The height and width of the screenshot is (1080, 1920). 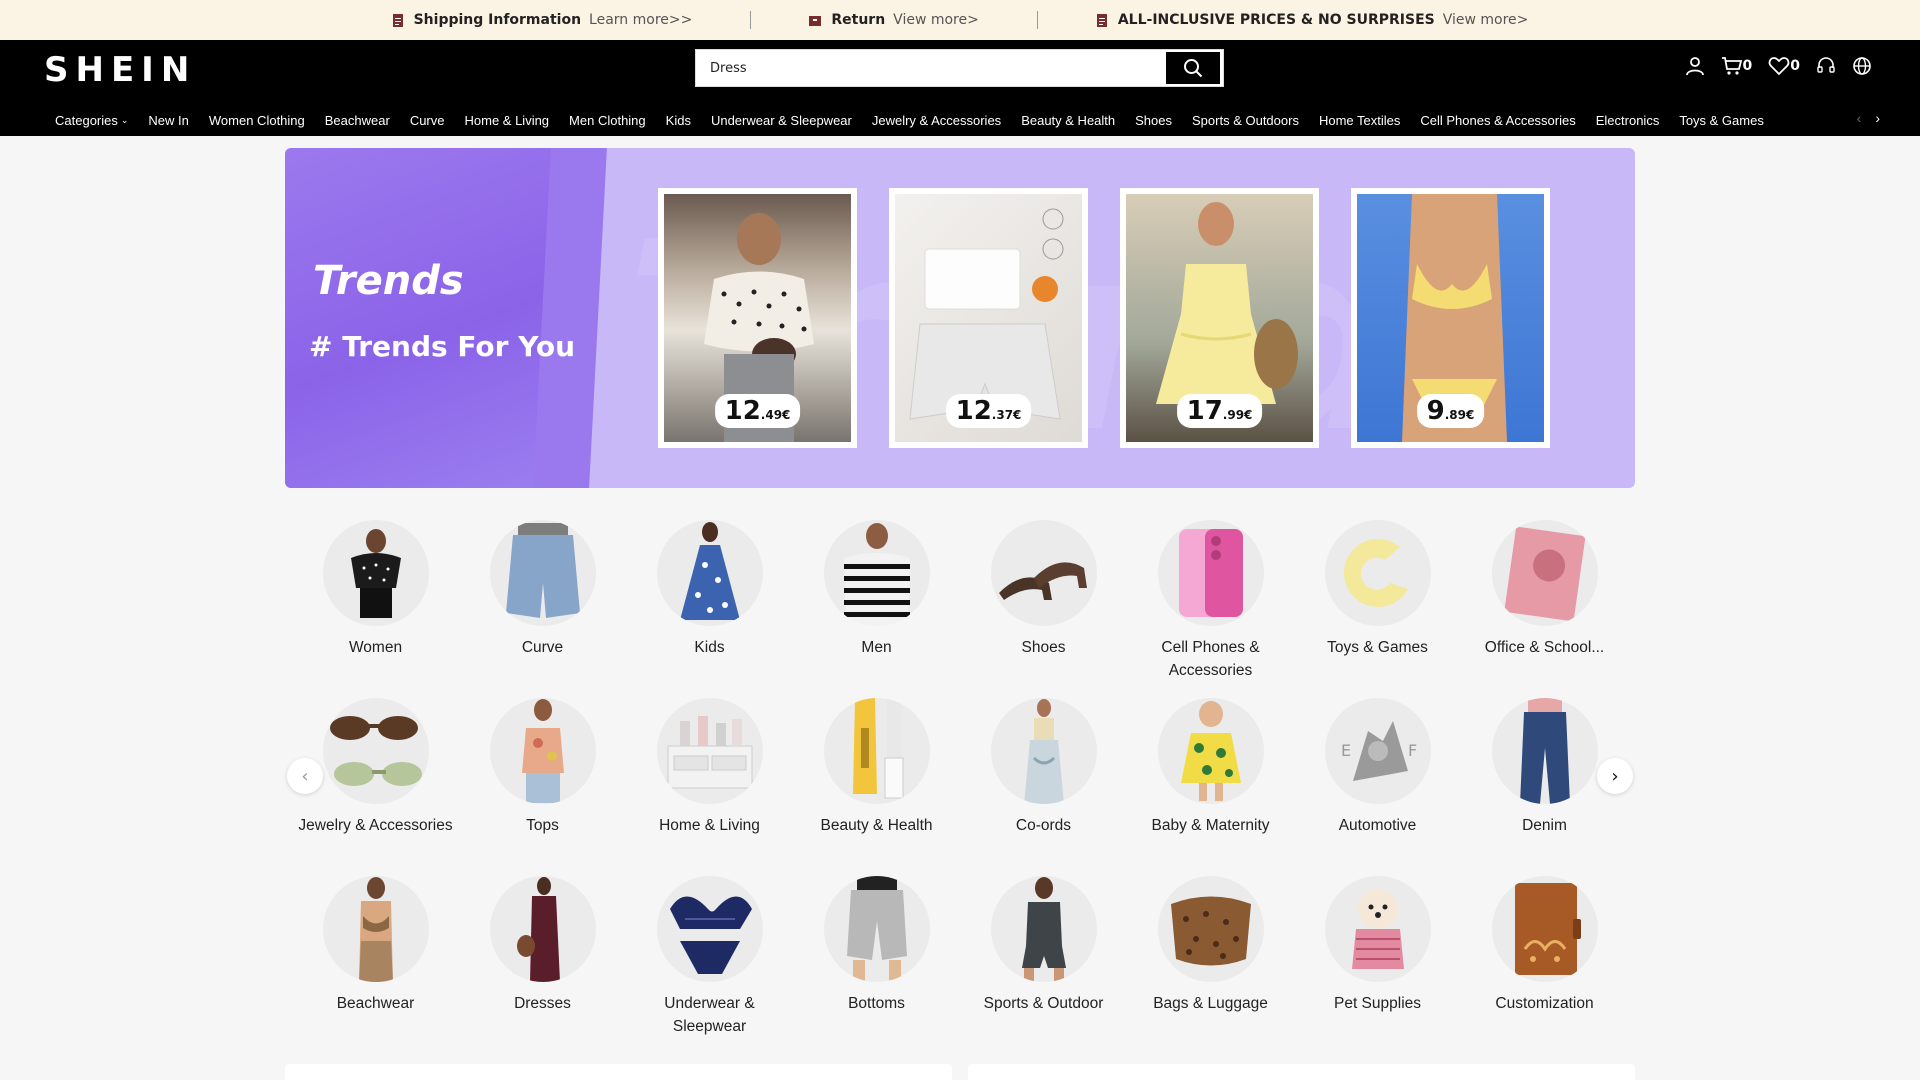 I want to click on category-tops: Tops, so click(x=542, y=767).